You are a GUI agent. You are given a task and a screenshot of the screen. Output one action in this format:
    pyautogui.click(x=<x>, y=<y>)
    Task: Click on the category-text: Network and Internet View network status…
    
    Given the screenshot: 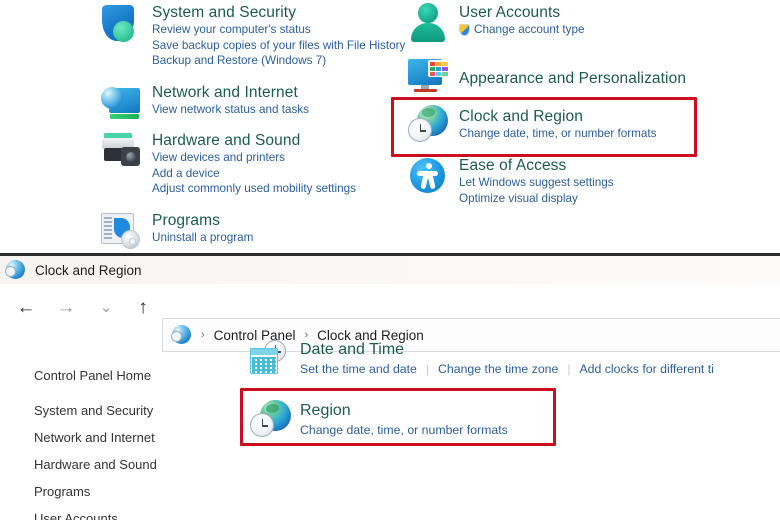 What is the action you would take?
    pyautogui.click(x=230, y=100)
    